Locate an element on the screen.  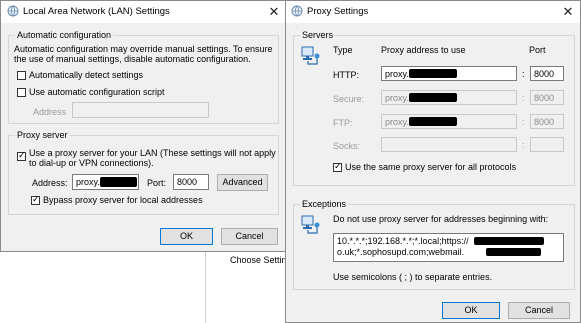
auto-detect-label: Automatically detect settings is located at coordinates (86, 75).